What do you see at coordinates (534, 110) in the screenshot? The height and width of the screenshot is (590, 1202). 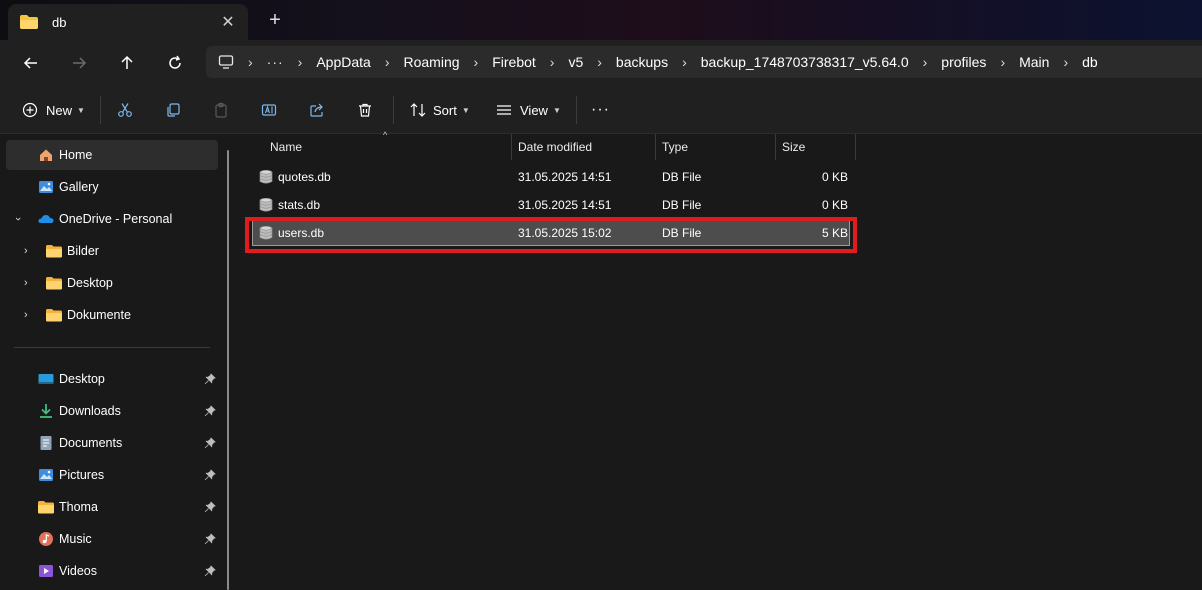 I see `view-button-label: View` at bounding box center [534, 110].